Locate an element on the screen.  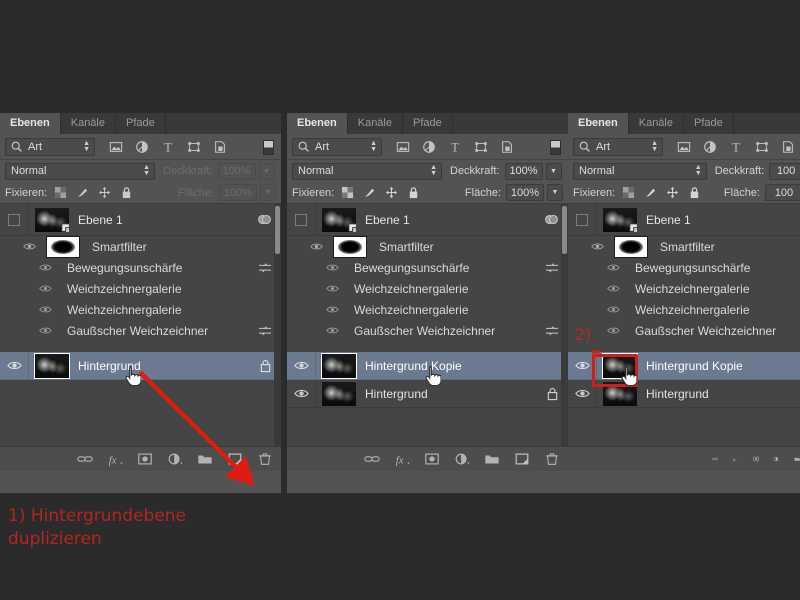
smart-filters-header-row: Smartfilter is located at coordinates (140, 246).